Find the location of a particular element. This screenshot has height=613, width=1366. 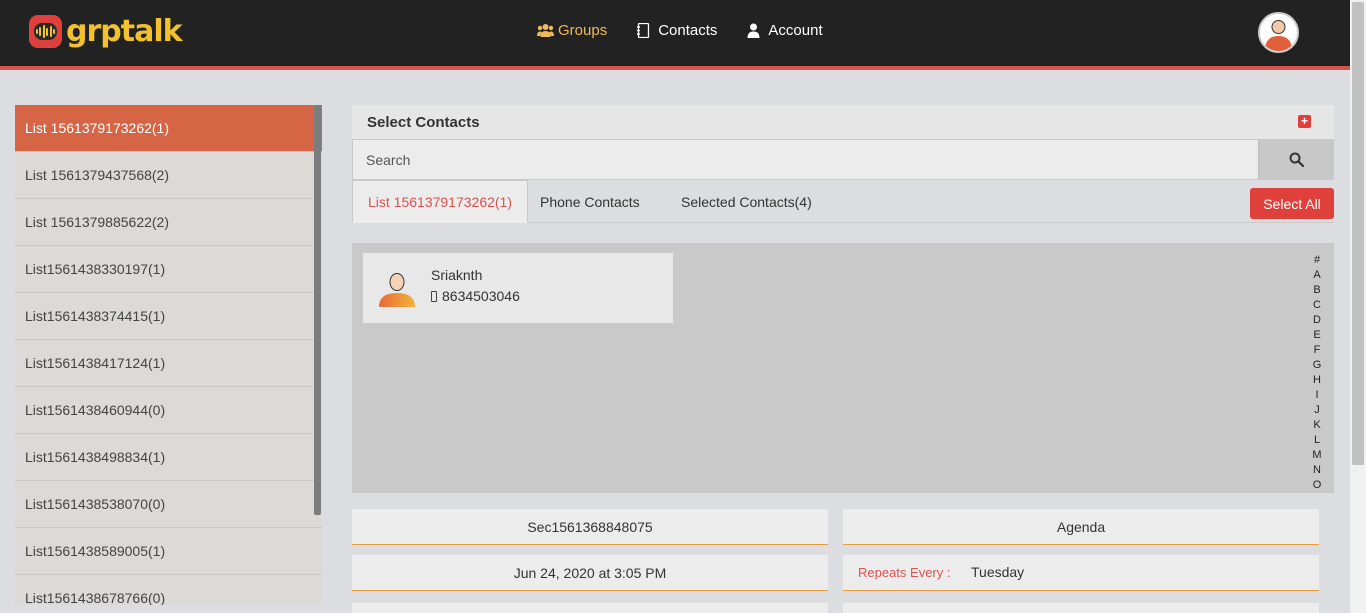

address-book-icon is located at coordinates (644, 30).